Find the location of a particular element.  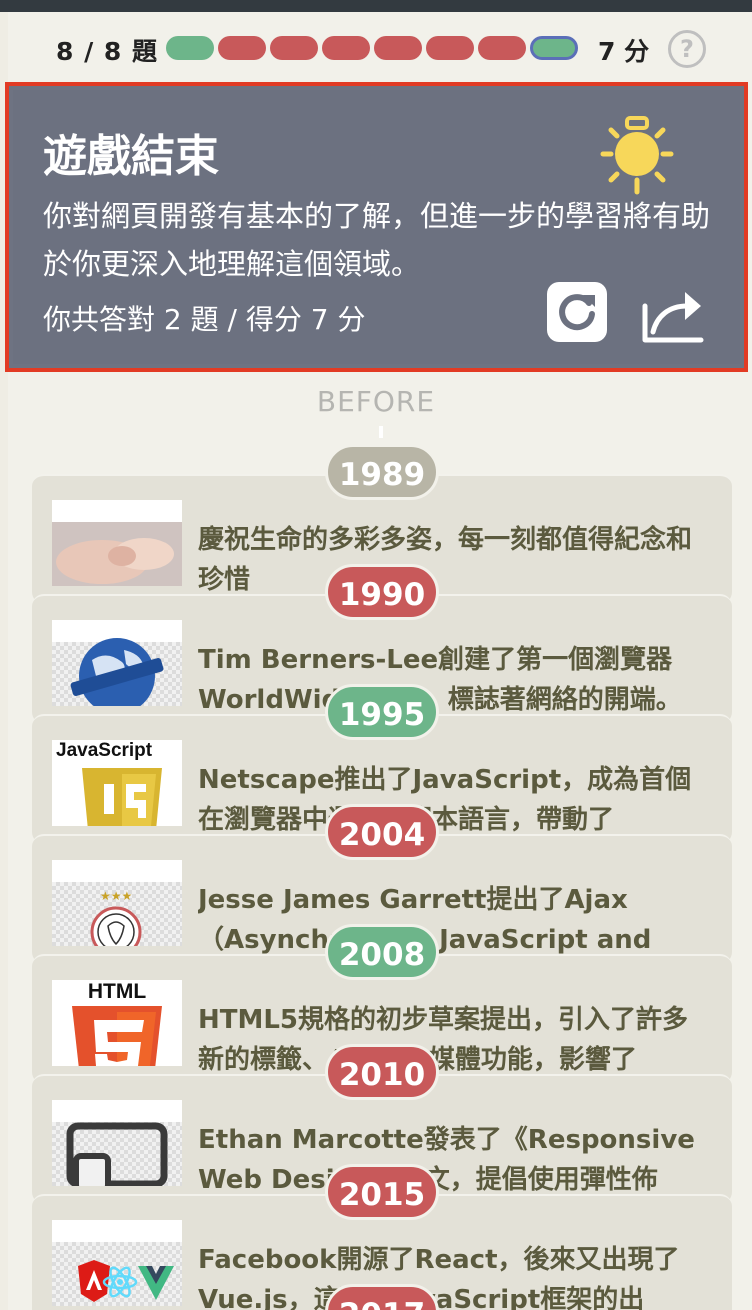

baby-hands-photo is located at coordinates (117, 554).